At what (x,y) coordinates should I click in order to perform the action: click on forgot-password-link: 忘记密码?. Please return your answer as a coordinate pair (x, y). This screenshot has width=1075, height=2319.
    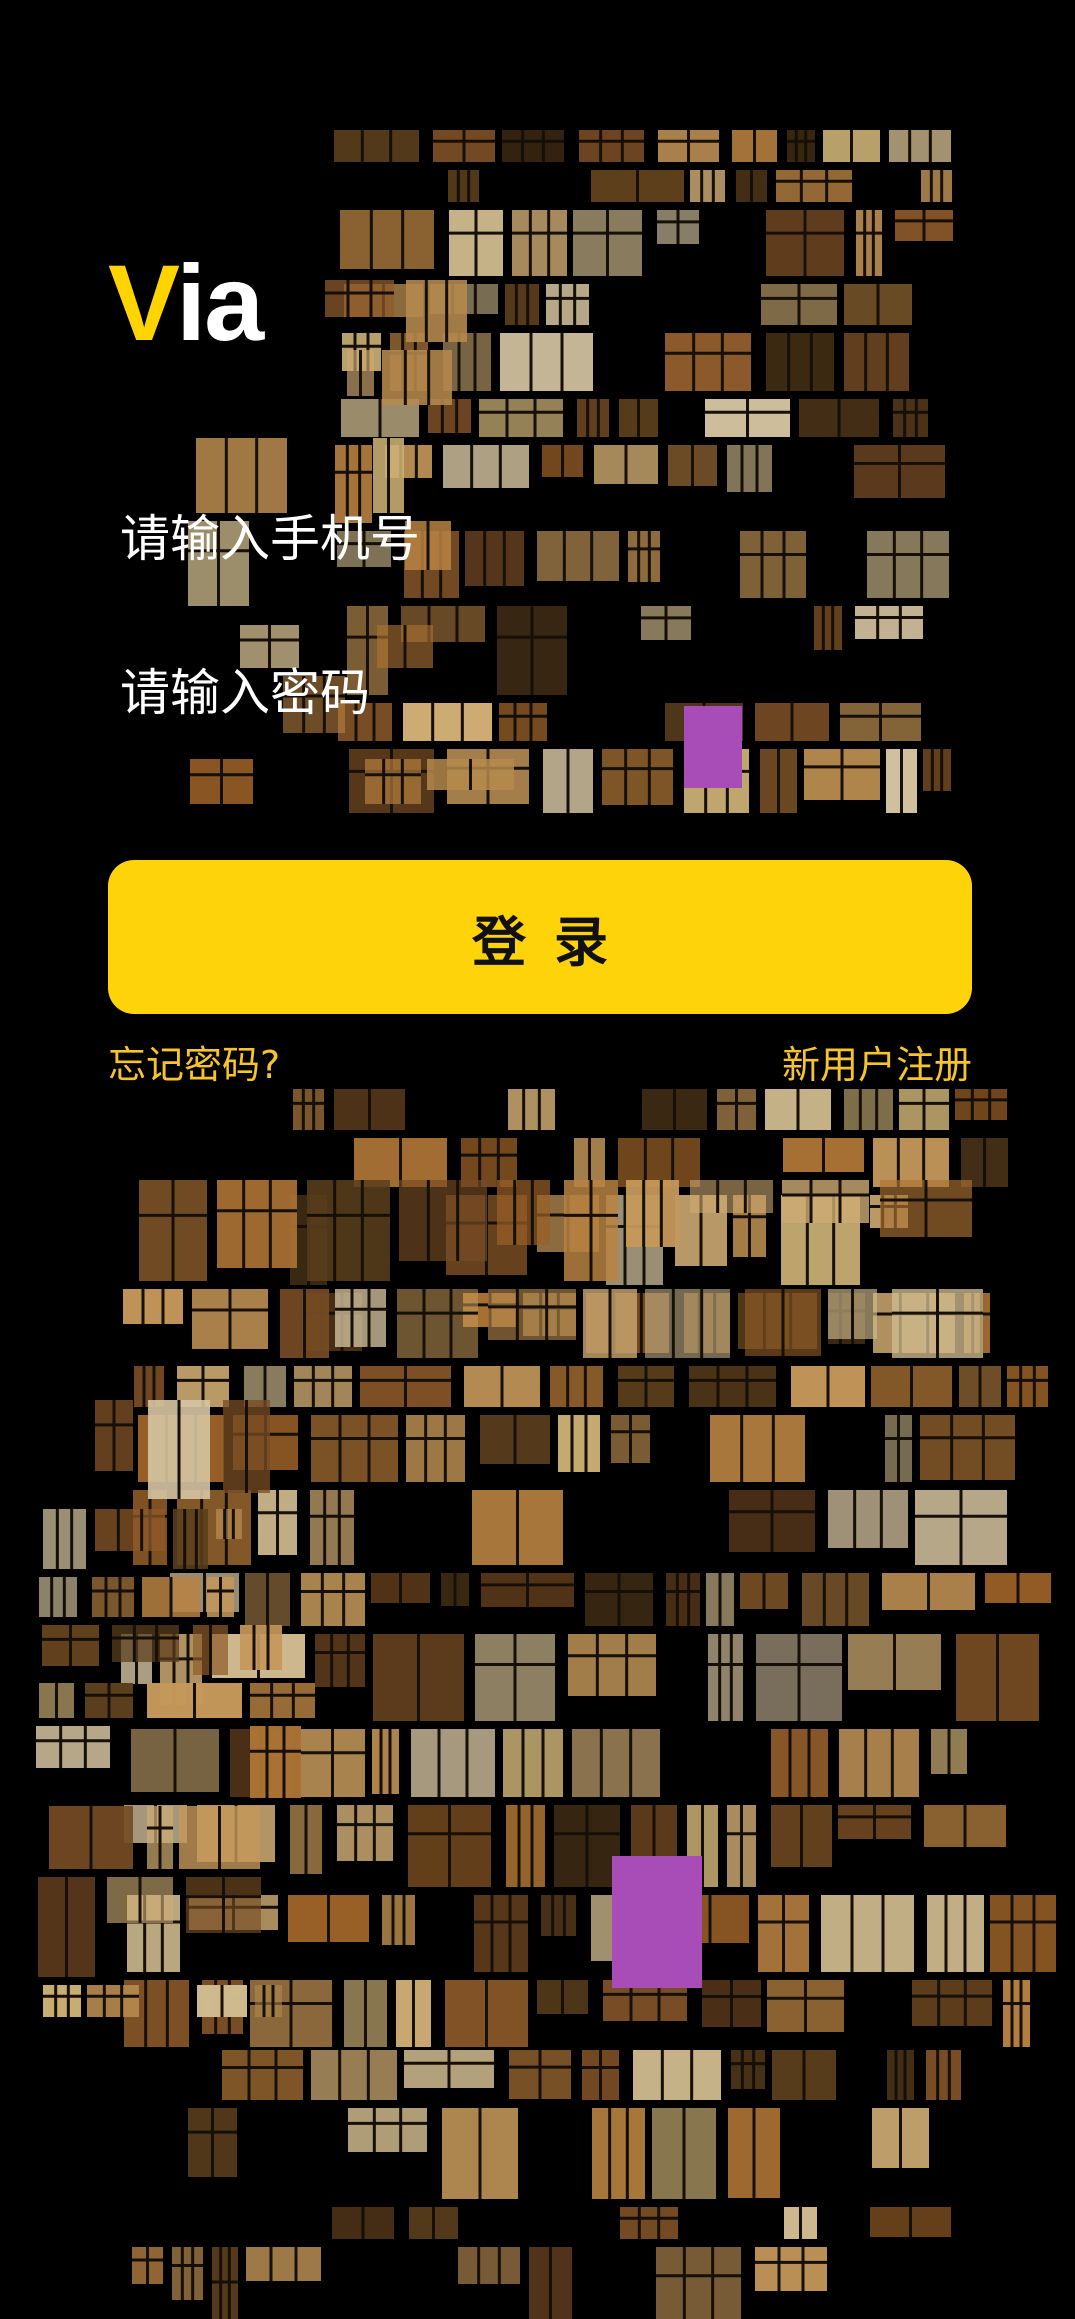
    Looking at the image, I should click on (194, 1065).